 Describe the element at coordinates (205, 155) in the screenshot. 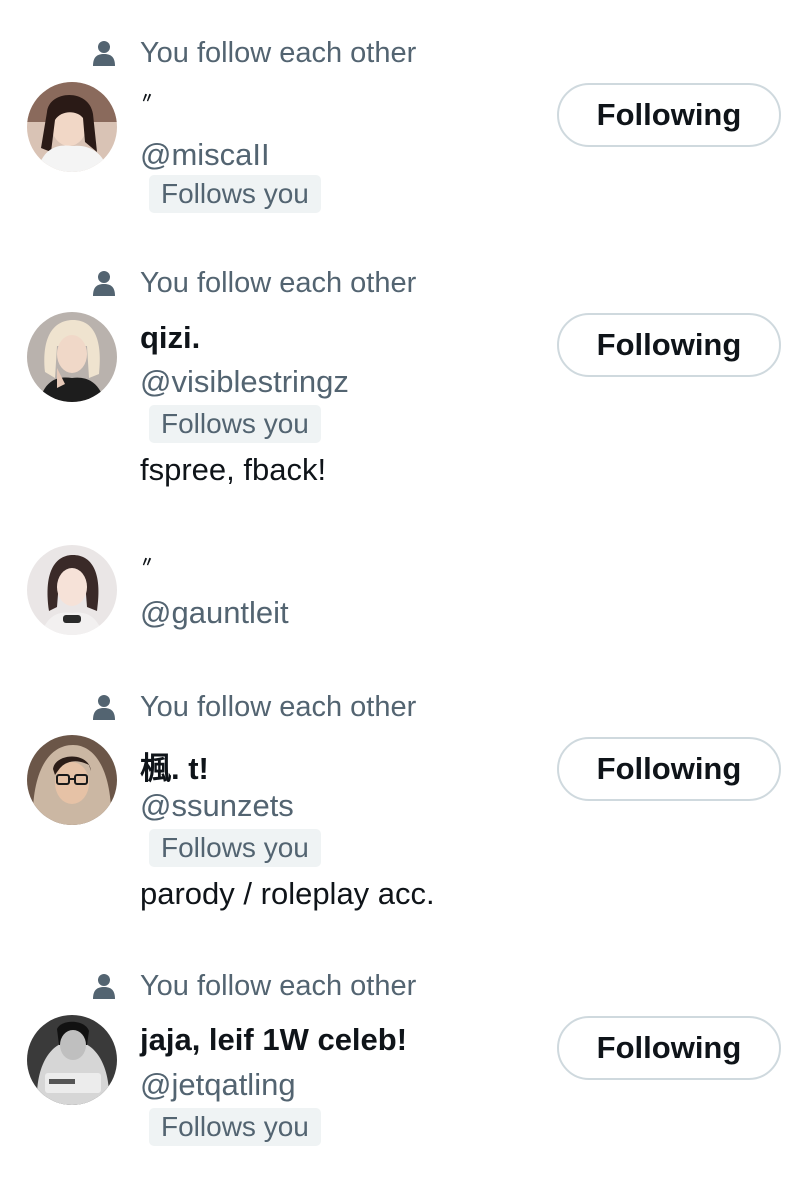

I see `handle: @miscaII` at that location.